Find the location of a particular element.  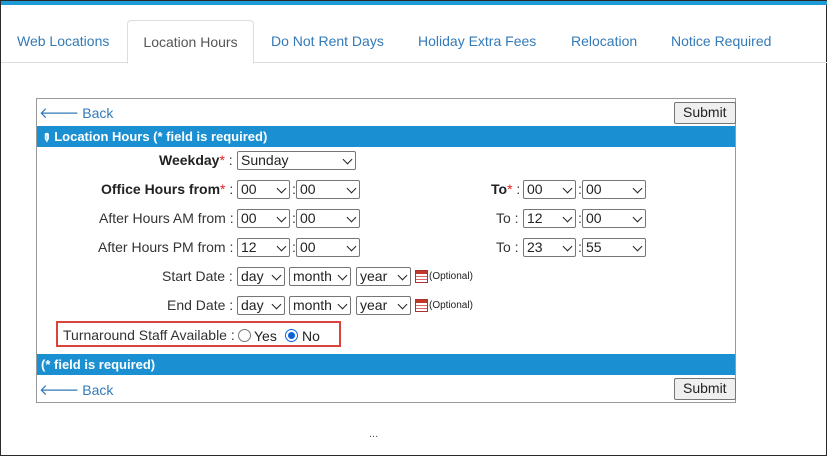

form-footer-bar: (* field is required) is located at coordinates (386, 364).